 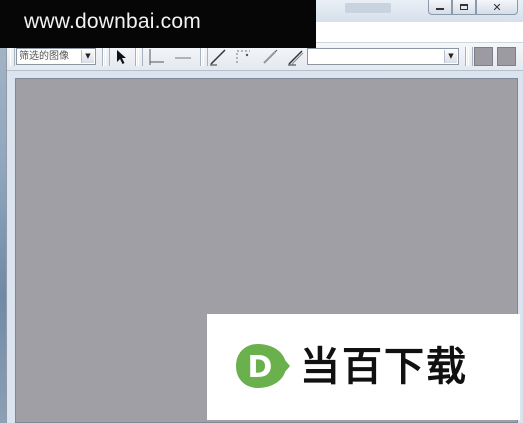 What do you see at coordinates (112, 21) in the screenshot?
I see `watermark-url: www.downbai.com` at bounding box center [112, 21].